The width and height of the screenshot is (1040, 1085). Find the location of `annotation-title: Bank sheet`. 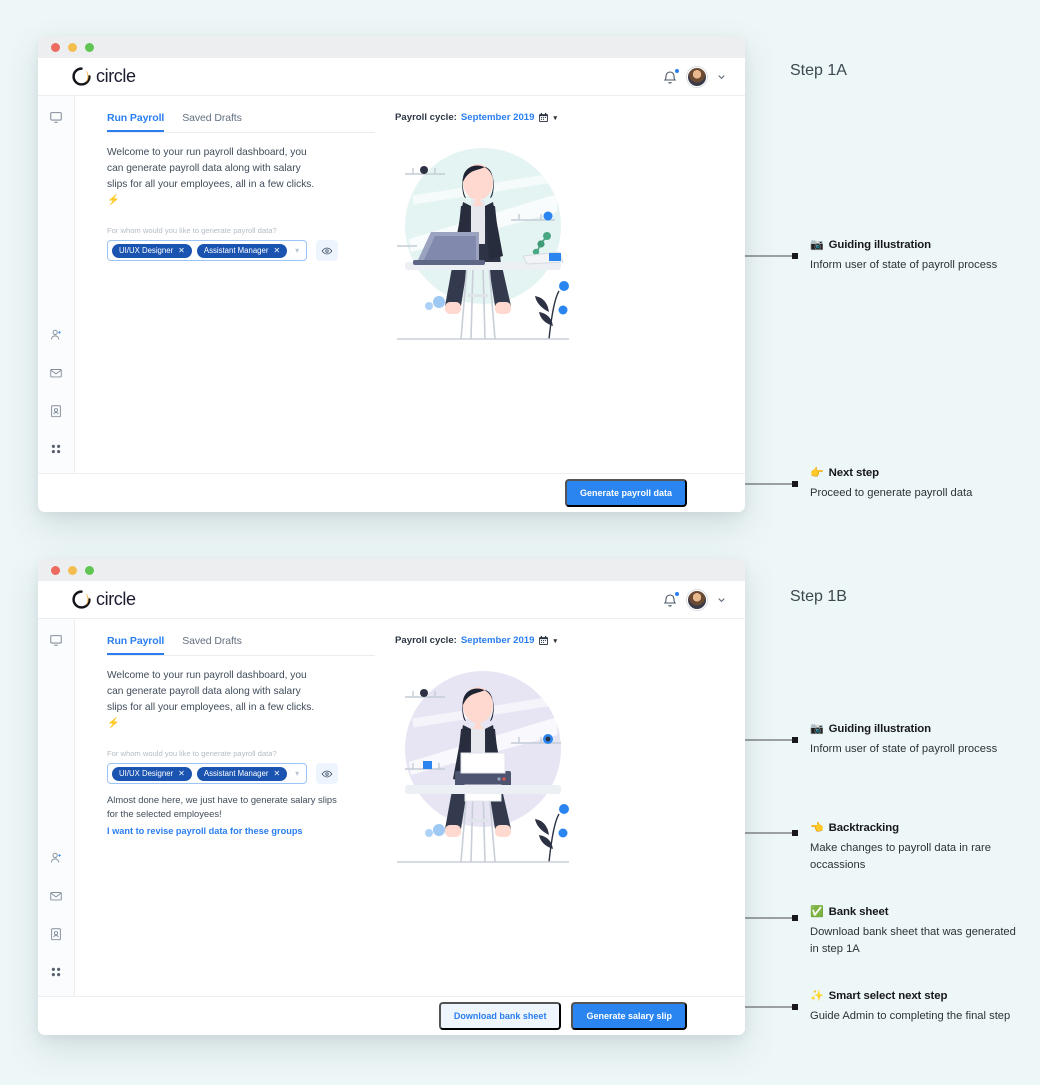

annotation-title: Bank sheet is located at coordinates (858, 912).